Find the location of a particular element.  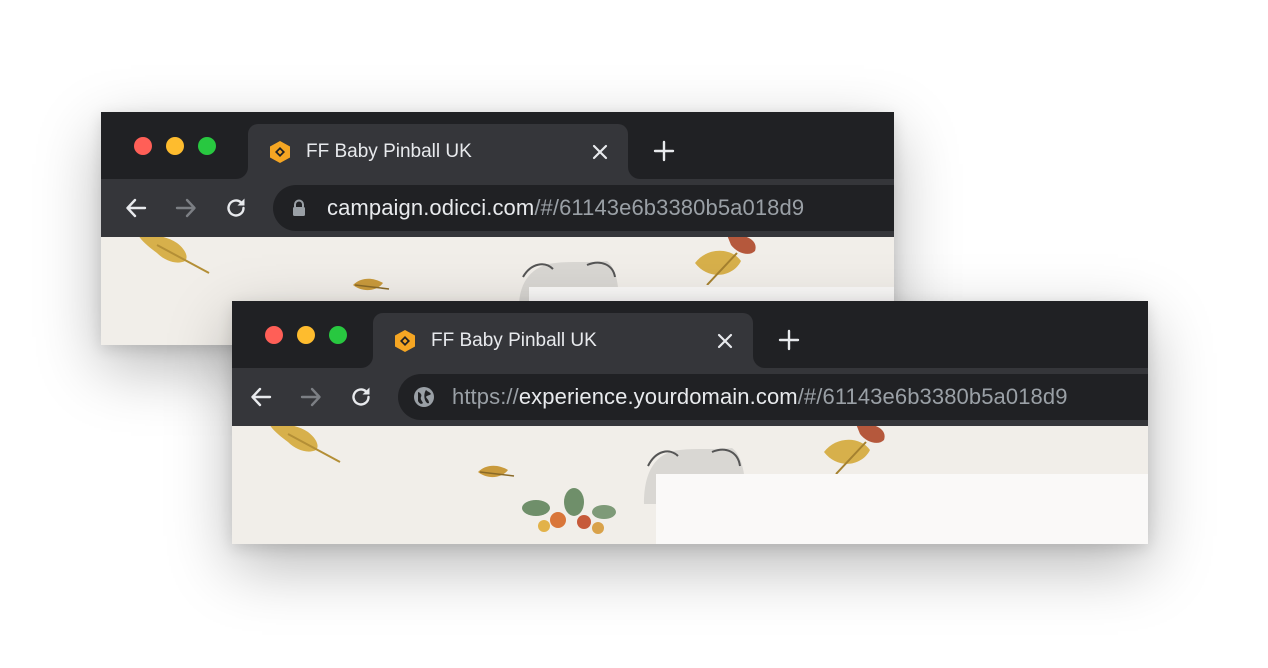

flower-bouquet-illustration is located at coordinates (569, 511).